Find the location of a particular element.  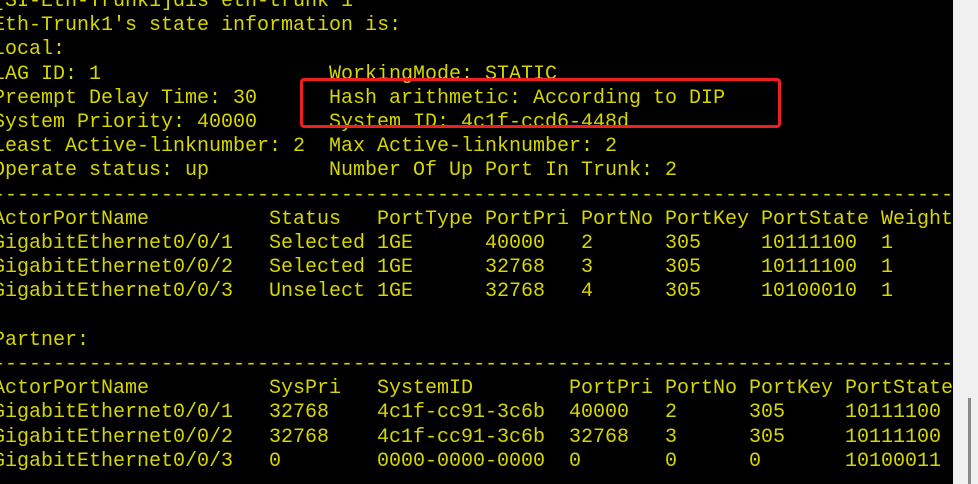

table-cell: 10100010 is located at coordinates (809, 292).